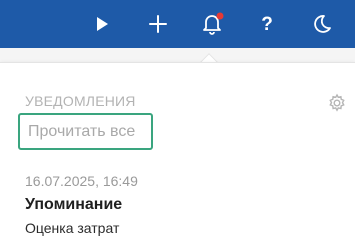  What do you see at coordinates (337, 103) in the screenshot?
I see `gear-icon` at bounding box center [337, 103].